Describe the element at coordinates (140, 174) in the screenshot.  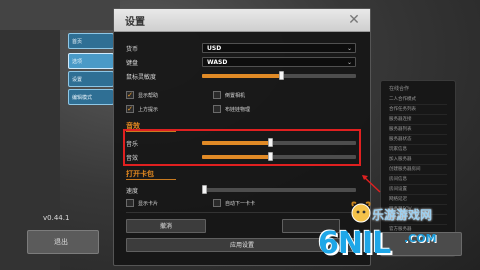
I see `open-pack-section-title: 打开卡包` at that location.